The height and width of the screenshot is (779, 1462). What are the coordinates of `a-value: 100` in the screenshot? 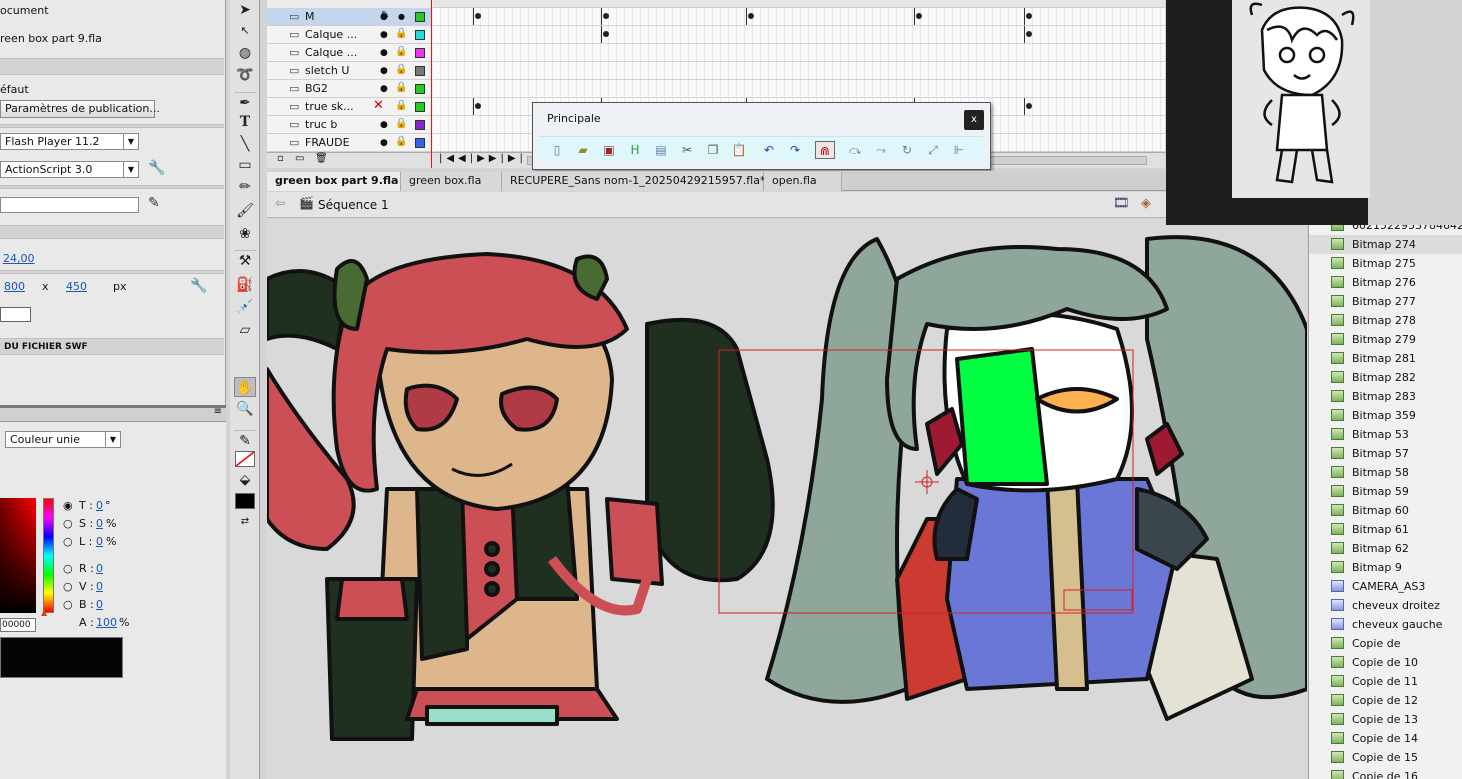 It's located at (106, 622).